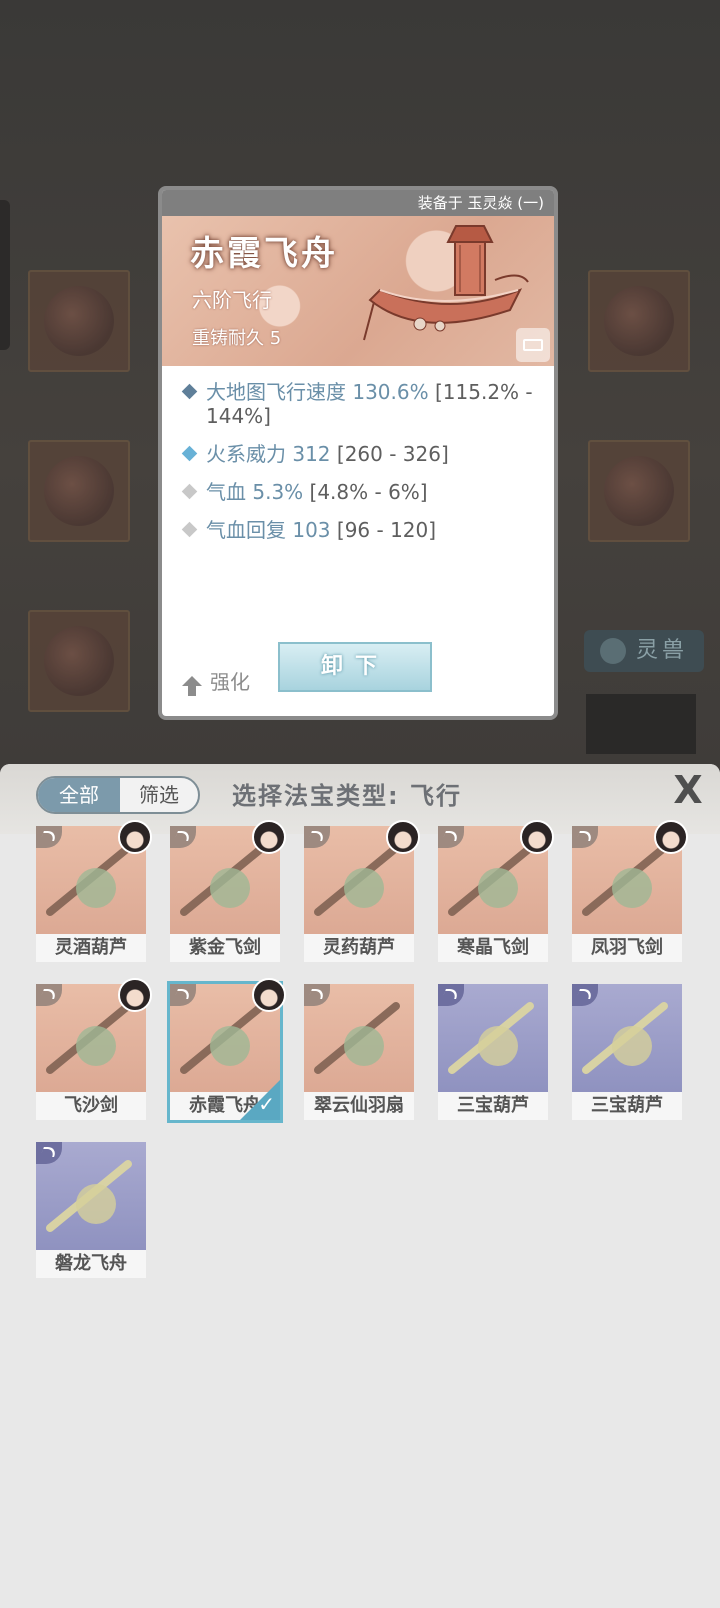  What do you see at coordinates (360, 404) in the screenshot?
I see `stat-row: 大地图飞行速度 130.6% [115.2% - 144%]` at bounding box center [360, 404].